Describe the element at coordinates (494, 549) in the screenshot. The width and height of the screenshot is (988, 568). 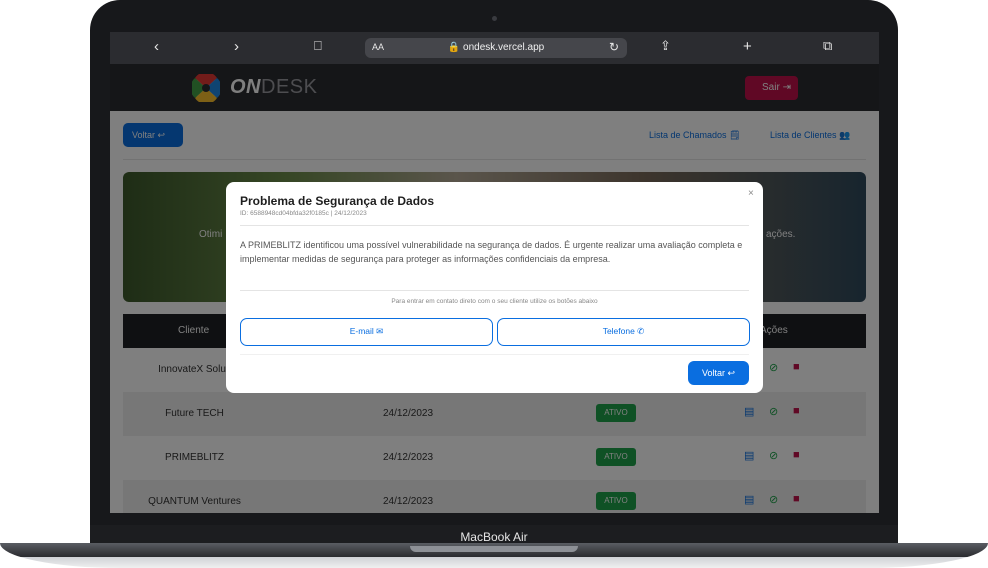
I see `laptop-notch` at that location.